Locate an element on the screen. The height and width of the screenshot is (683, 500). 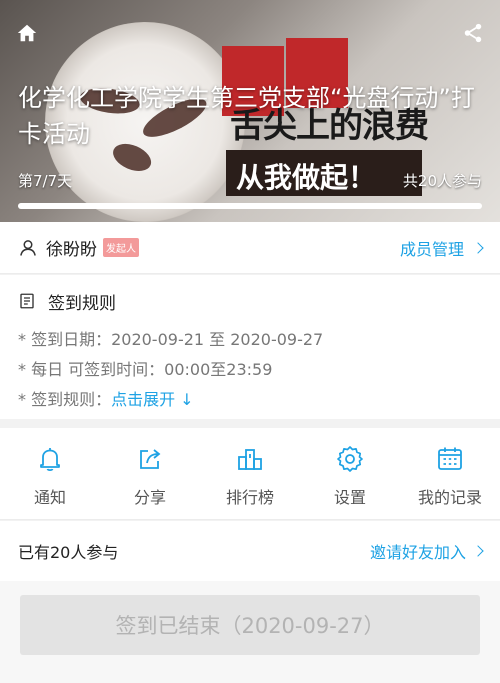
share-label: 分享 is located at coordinates (149, 497).